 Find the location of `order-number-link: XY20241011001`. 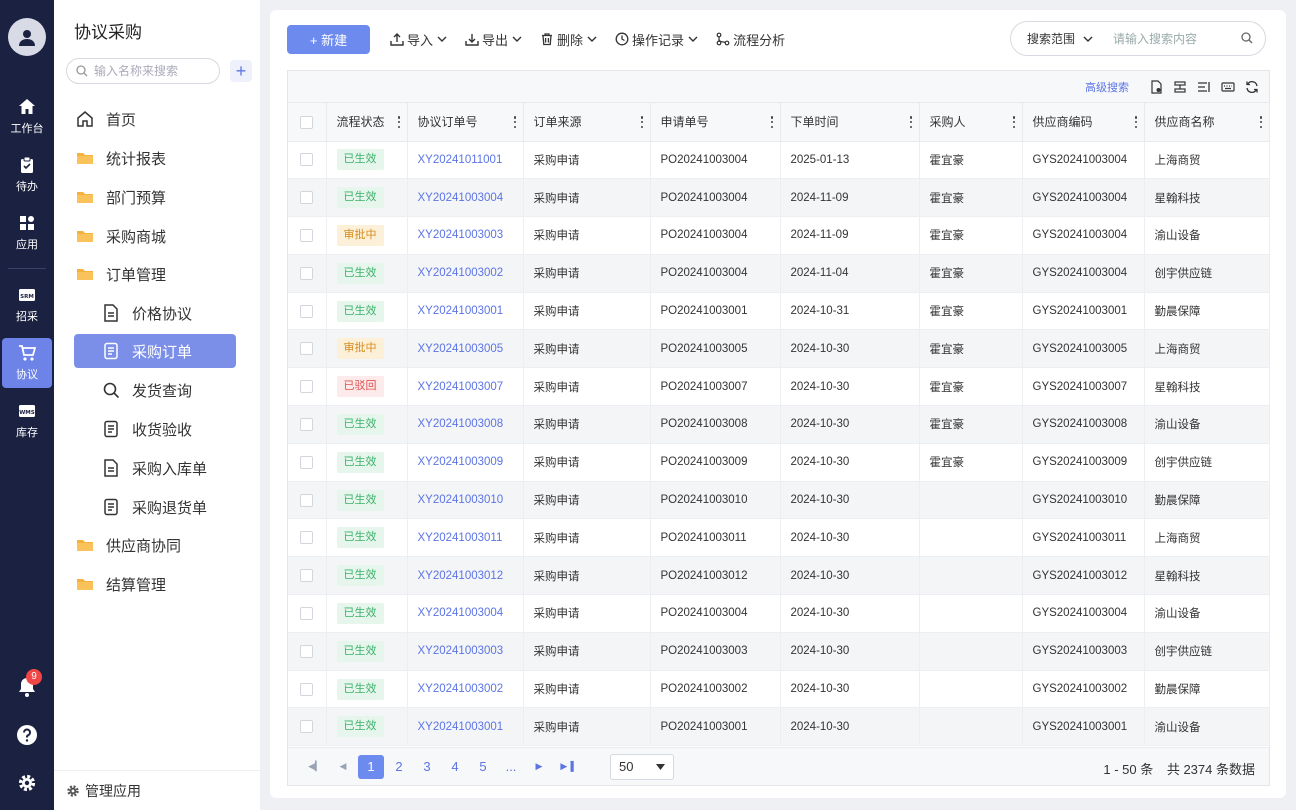

order-number-link: XY20241011001 is located at coordinates (465, 160).